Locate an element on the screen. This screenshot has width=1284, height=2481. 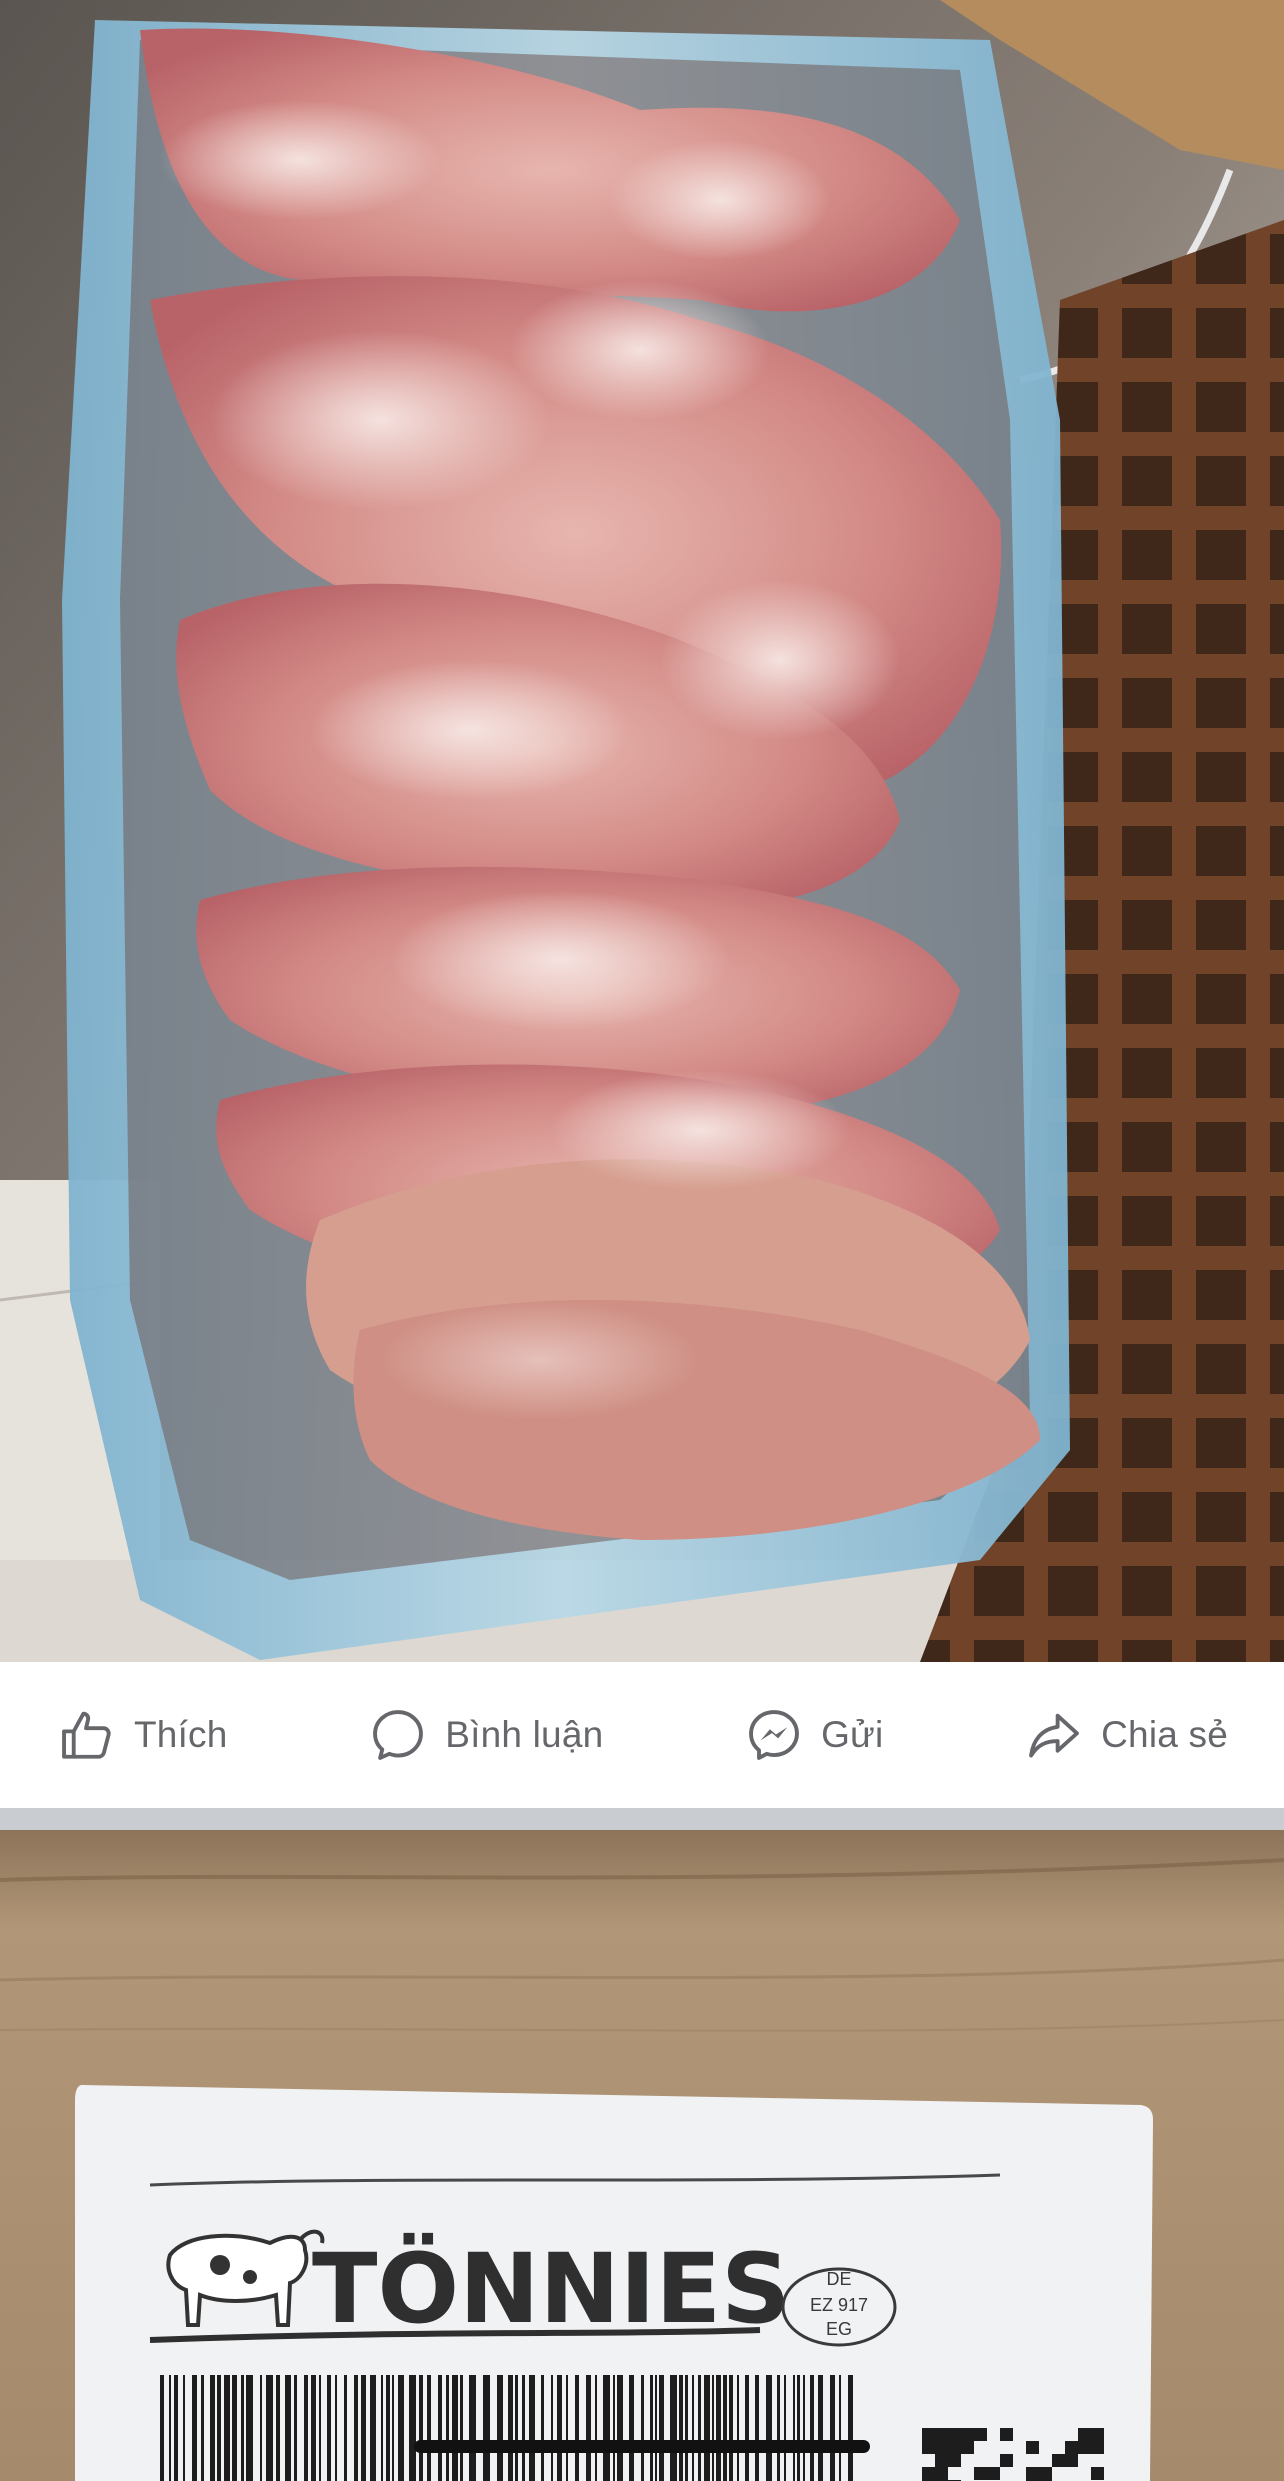
comment-label: Bình luận is located at coordinates (524, 1734).